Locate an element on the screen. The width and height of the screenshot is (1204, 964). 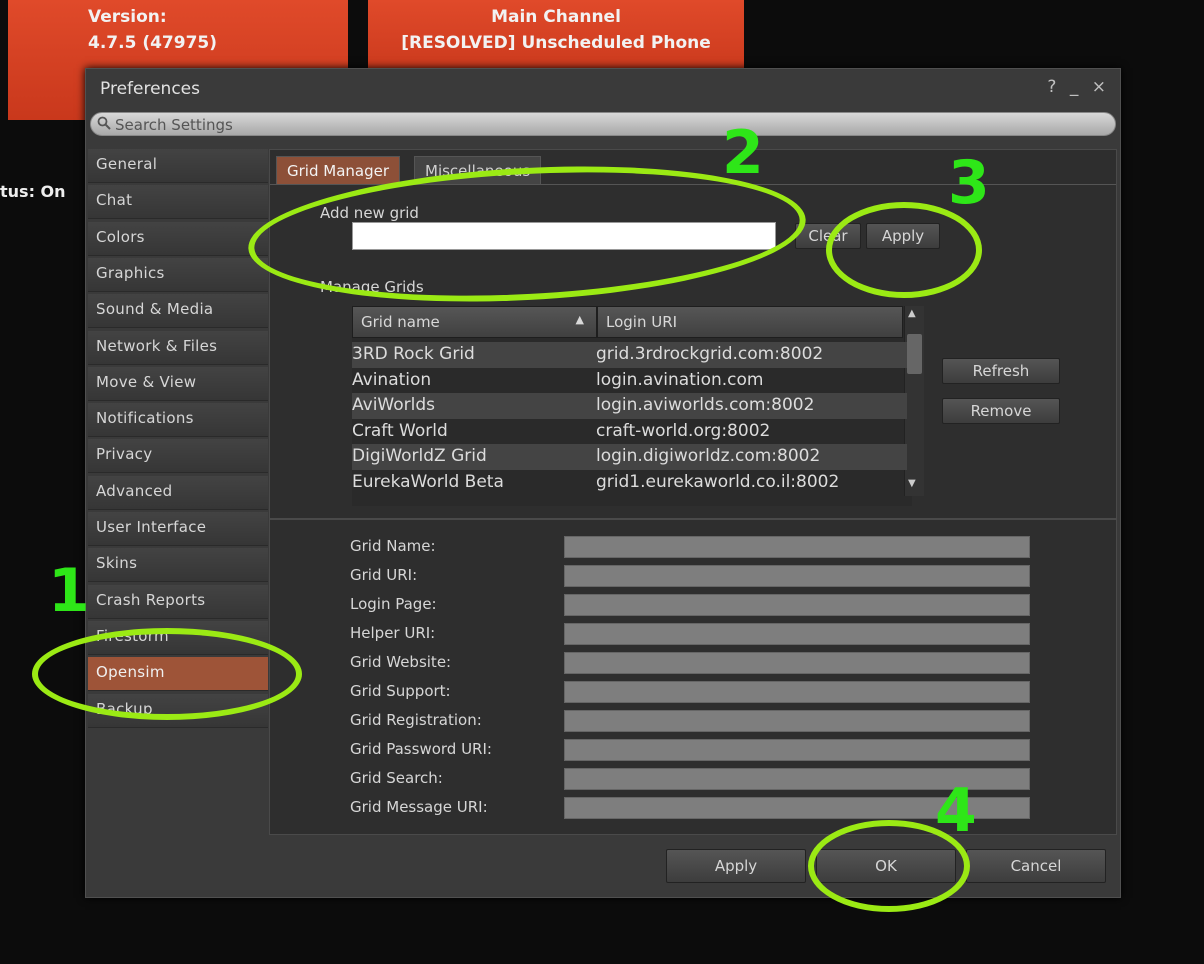
sidebar-item-general: General is located at coordinates (178, 166).